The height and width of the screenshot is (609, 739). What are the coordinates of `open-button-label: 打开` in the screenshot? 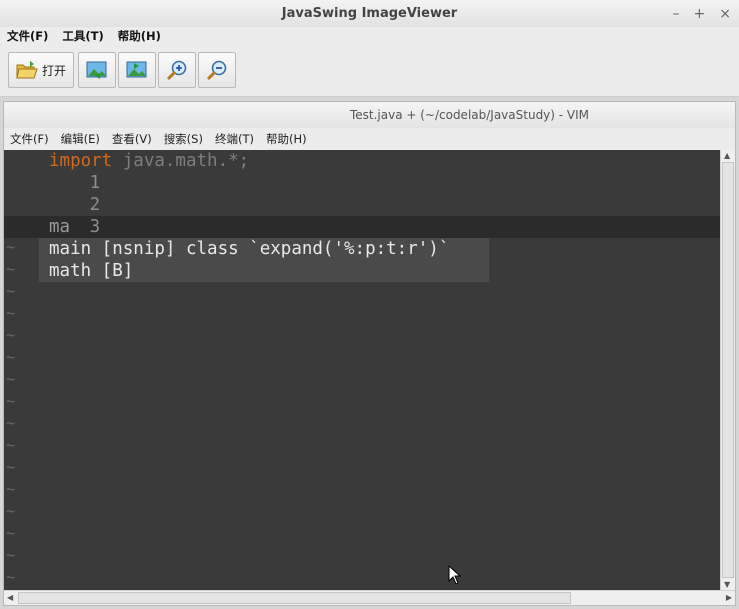 It's located at (53, 70).